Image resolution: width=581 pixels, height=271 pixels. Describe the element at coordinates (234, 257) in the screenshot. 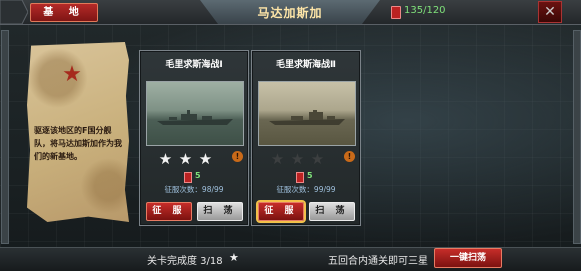

I see `star-icon: ★` at that location.